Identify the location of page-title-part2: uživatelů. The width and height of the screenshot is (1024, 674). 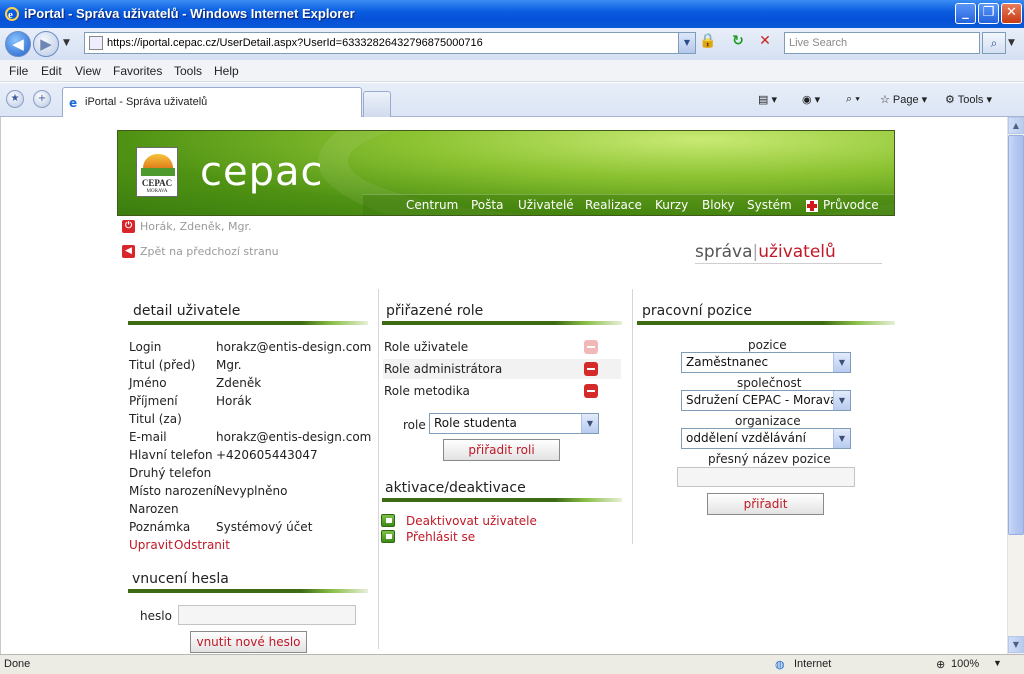
(797, 252).